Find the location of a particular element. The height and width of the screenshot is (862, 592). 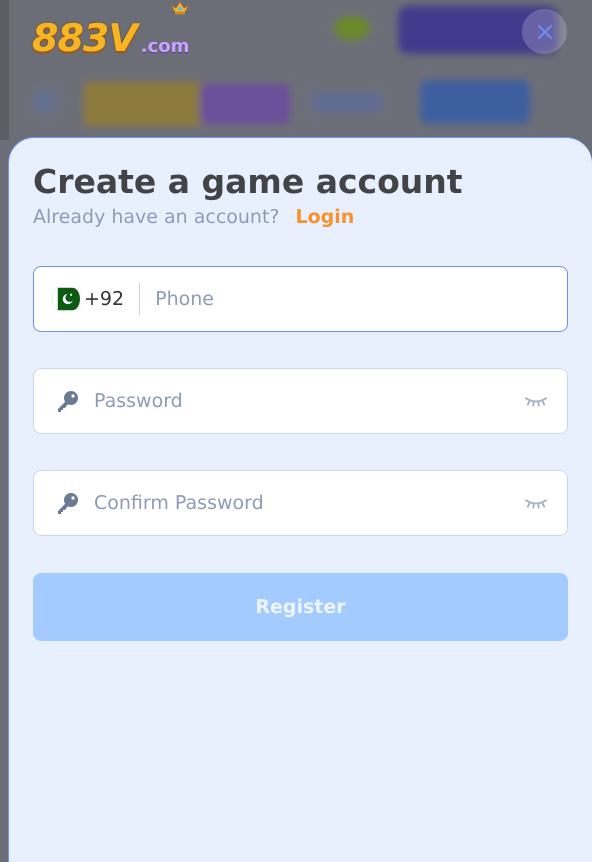

close-icon is located at coordinates (544, 32).